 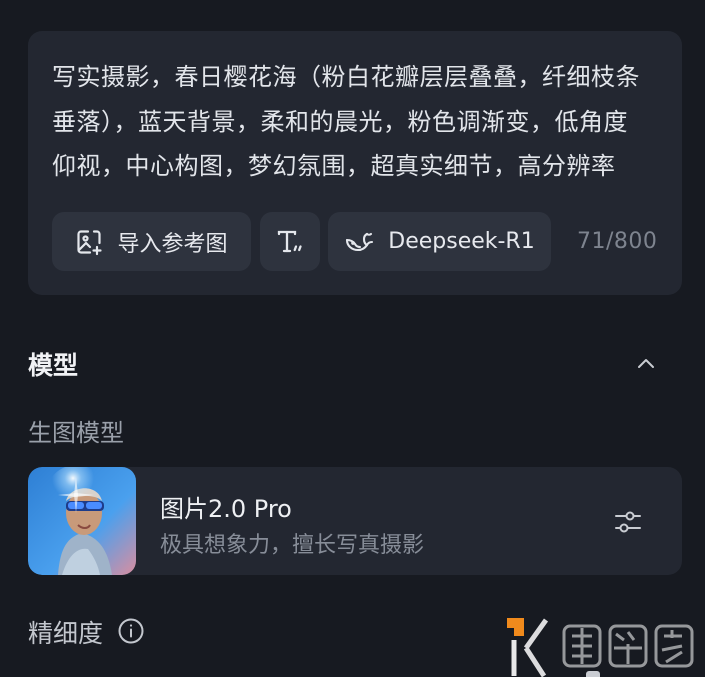 What do you see at coordinates (617, 241) in the screenshot?
I see `character-count: 71/800` at bounding box center [617, 241].